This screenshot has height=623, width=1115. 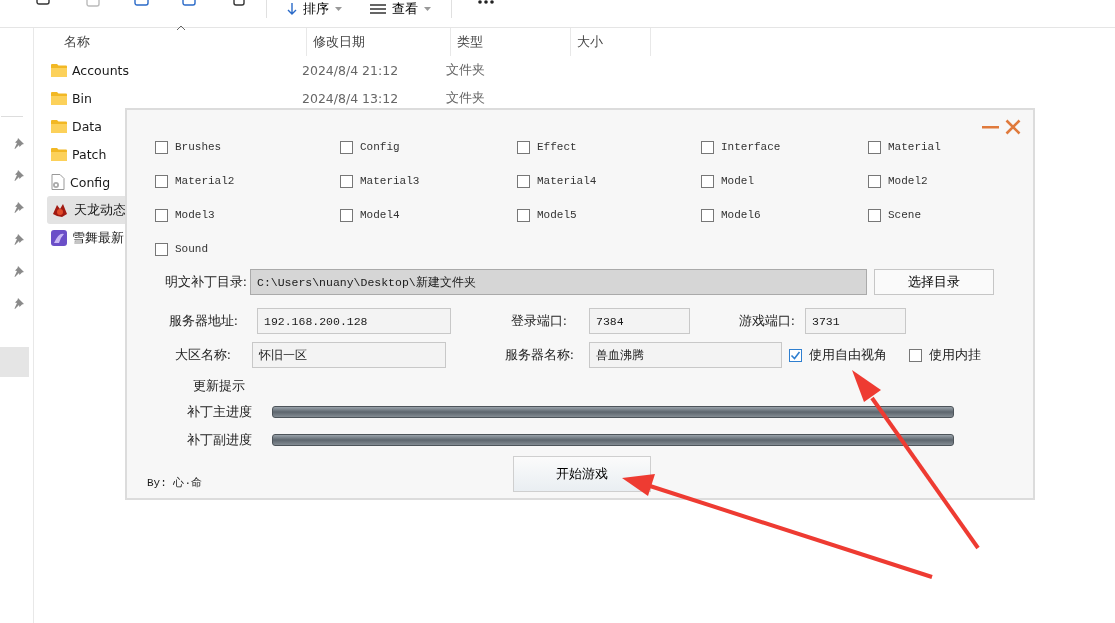 What do you see at coordinates (82, 98) in the screenshot?
I see `file-name: Bin` at bounding box center [82, 98].